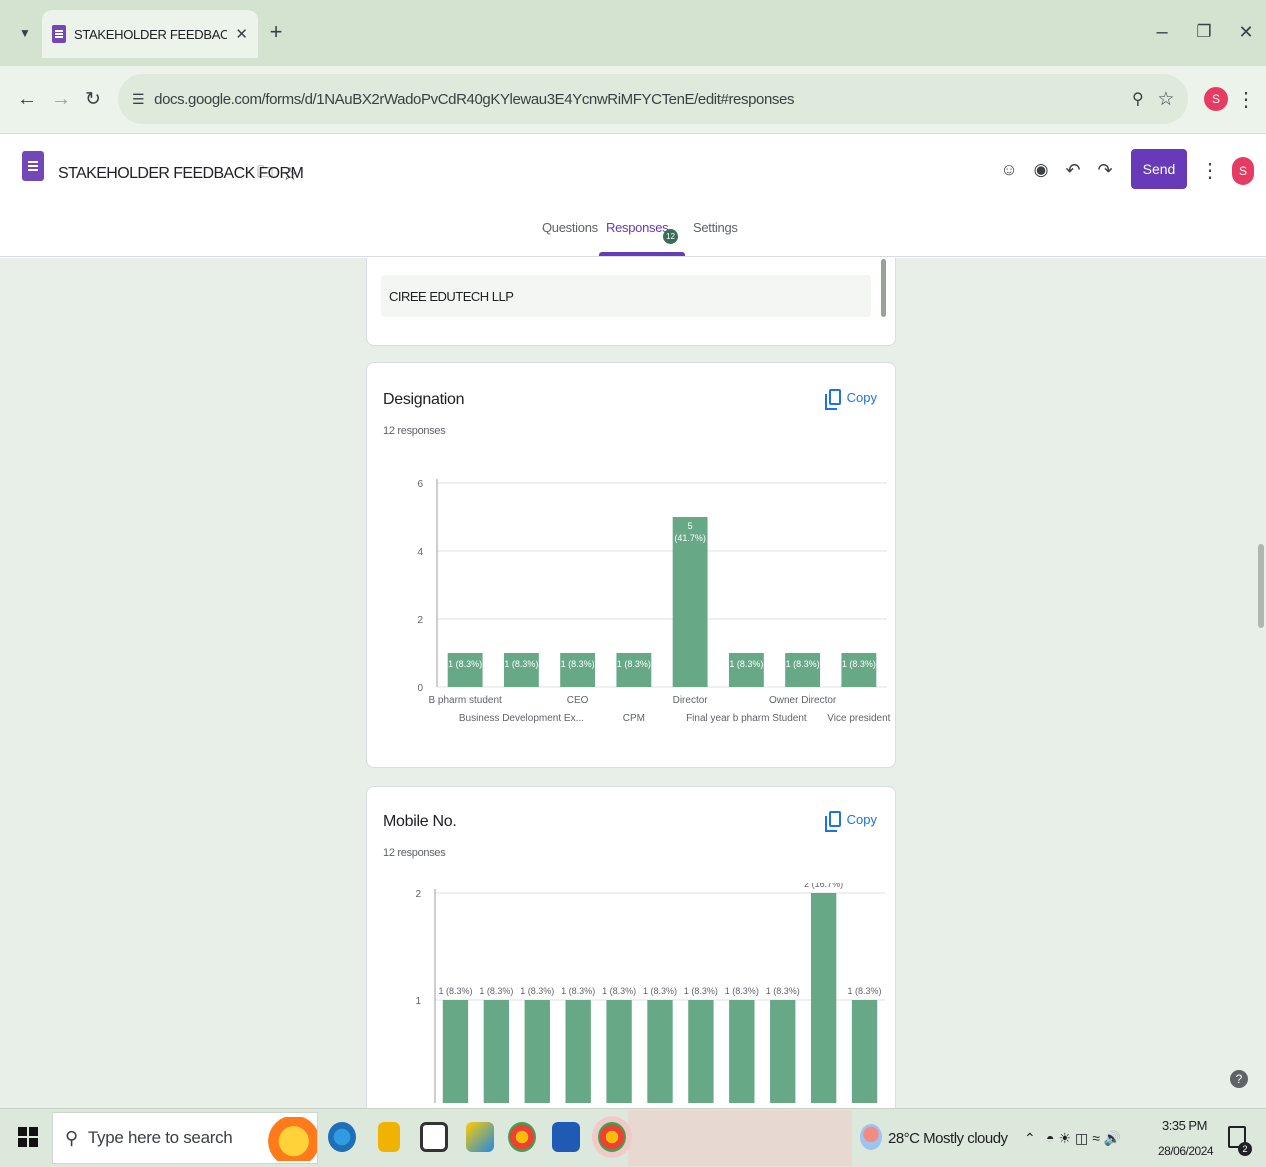 The image size is (1266, 1167). Describe the element at coordinates (1239, 1079) in the screenshot. I see `help-icon: ?` at that location.